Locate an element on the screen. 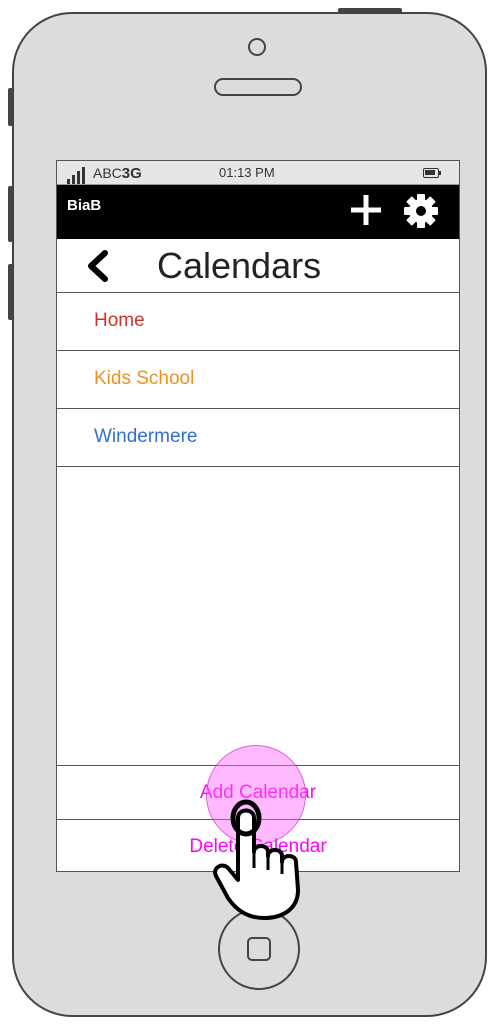 This screenshot has width=498, height=1026. calendar-item-windermere: Windermere is located at coordinates (258, 438).